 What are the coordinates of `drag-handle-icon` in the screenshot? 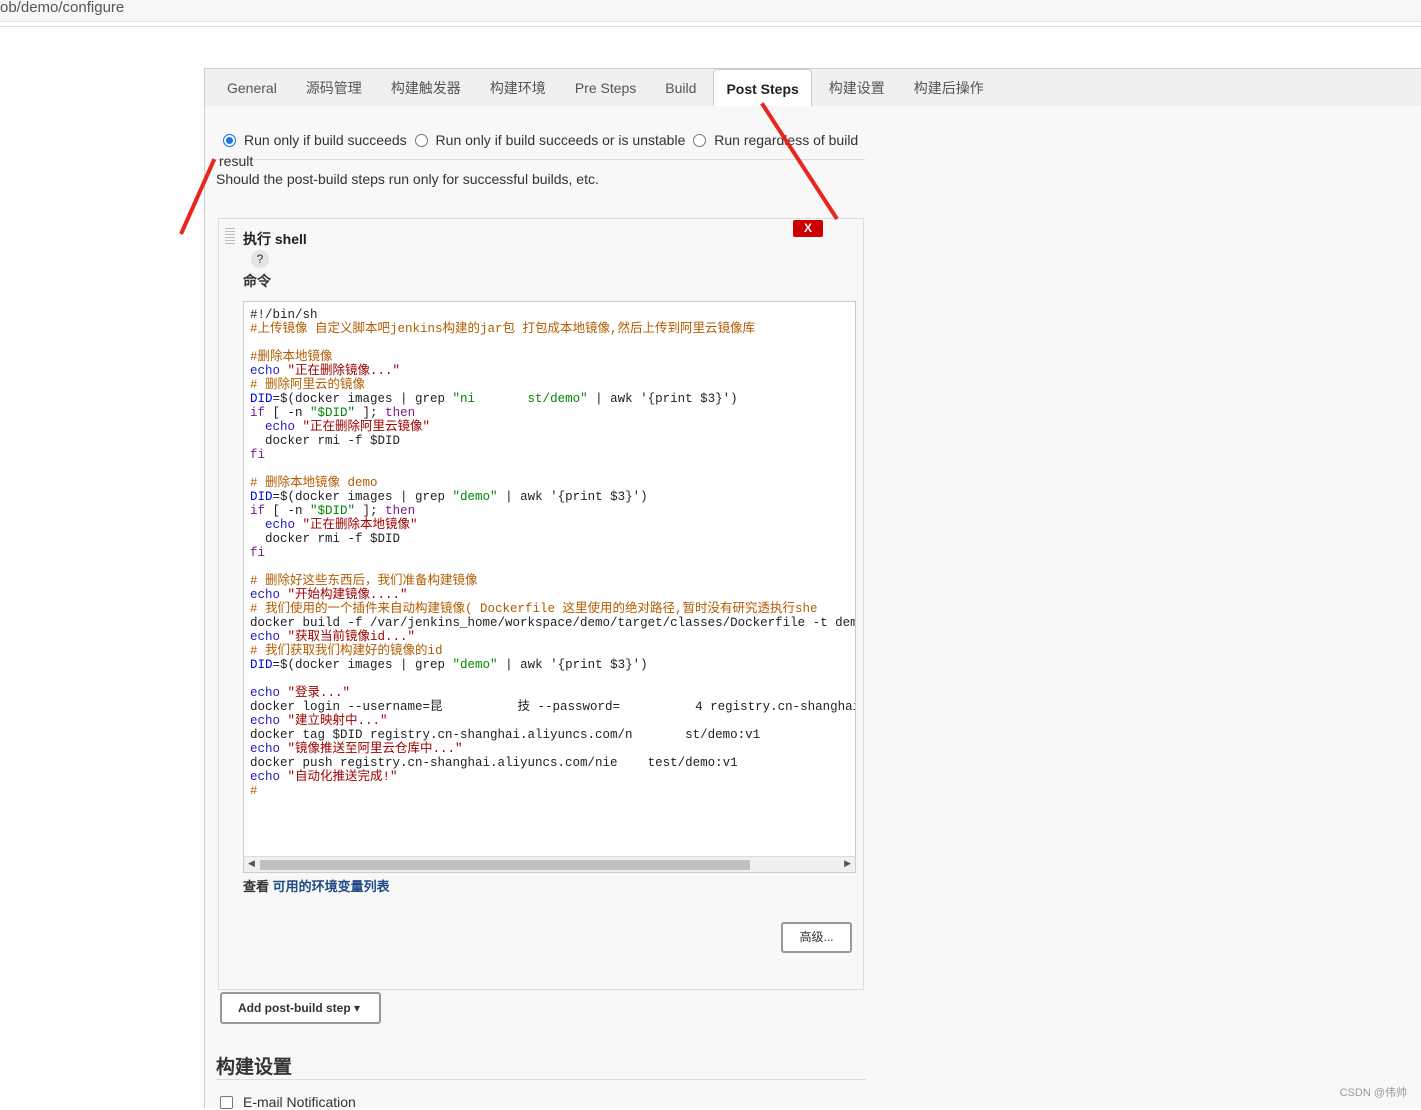 It's located at (230, 237).